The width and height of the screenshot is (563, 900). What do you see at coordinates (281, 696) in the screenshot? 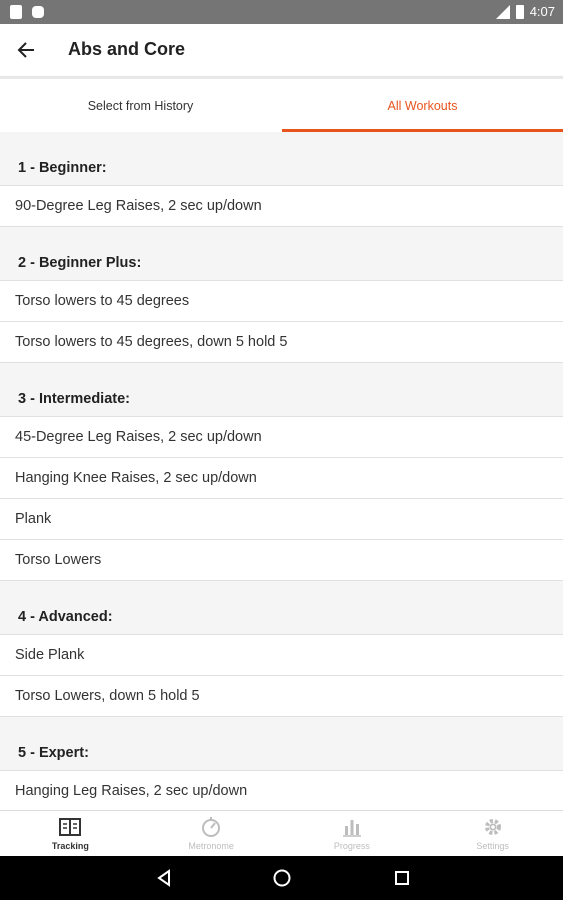
I see `list-item: Torso Lowers, down 5 hold 5` at bounding box center [281, 696].